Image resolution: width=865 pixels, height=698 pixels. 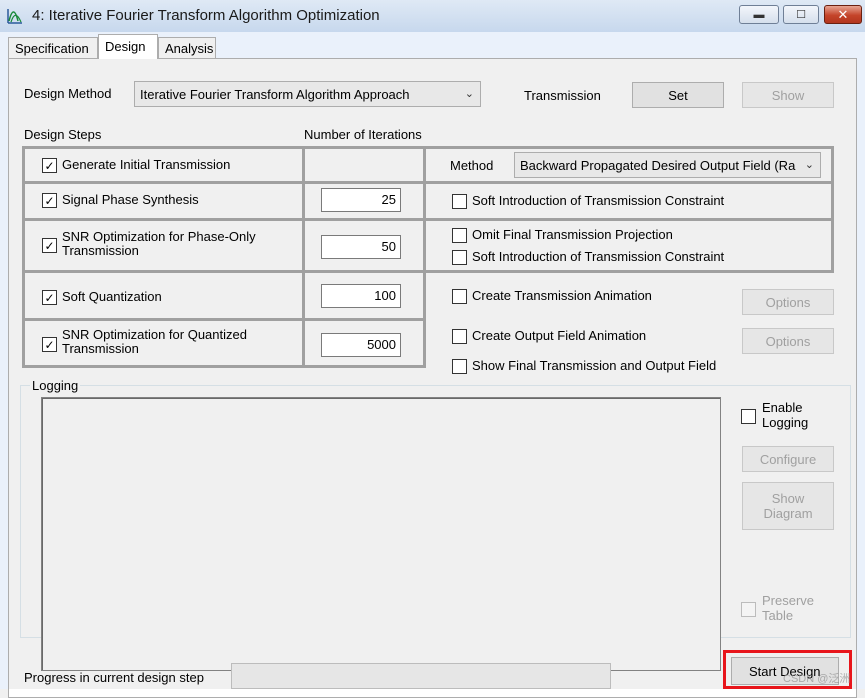 I want to click on iterations-cell, so click(x=364, y=165).